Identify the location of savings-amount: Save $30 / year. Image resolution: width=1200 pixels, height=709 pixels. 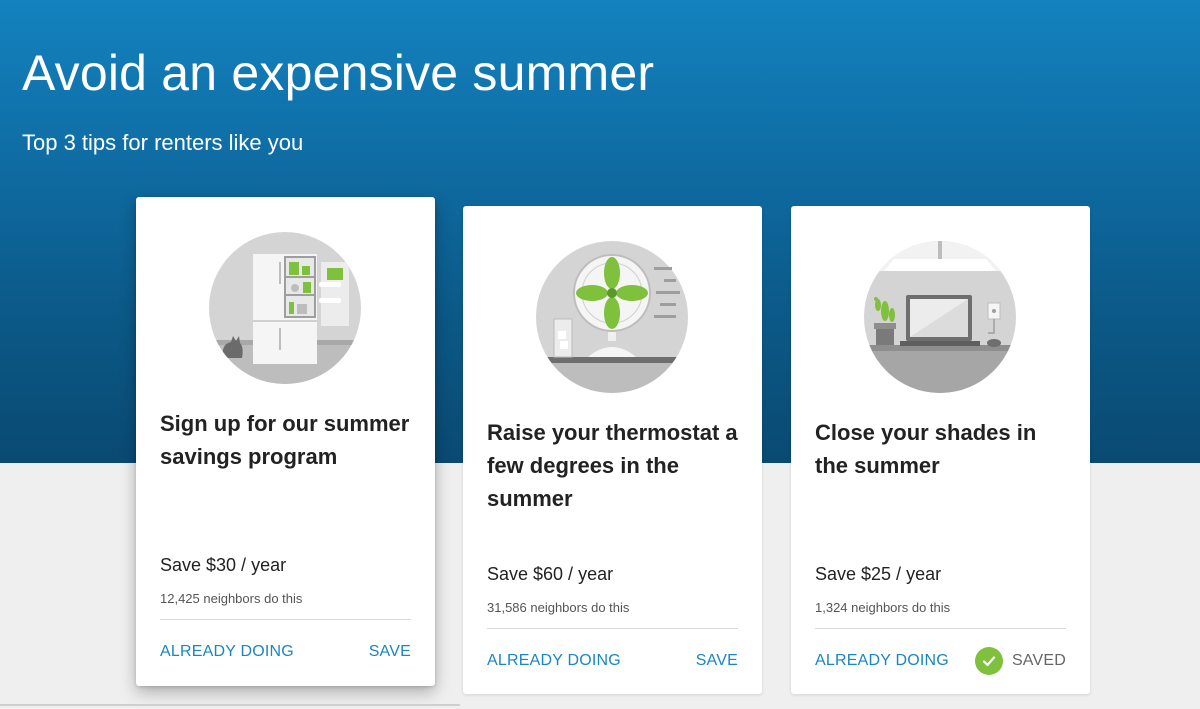
(223, 565).